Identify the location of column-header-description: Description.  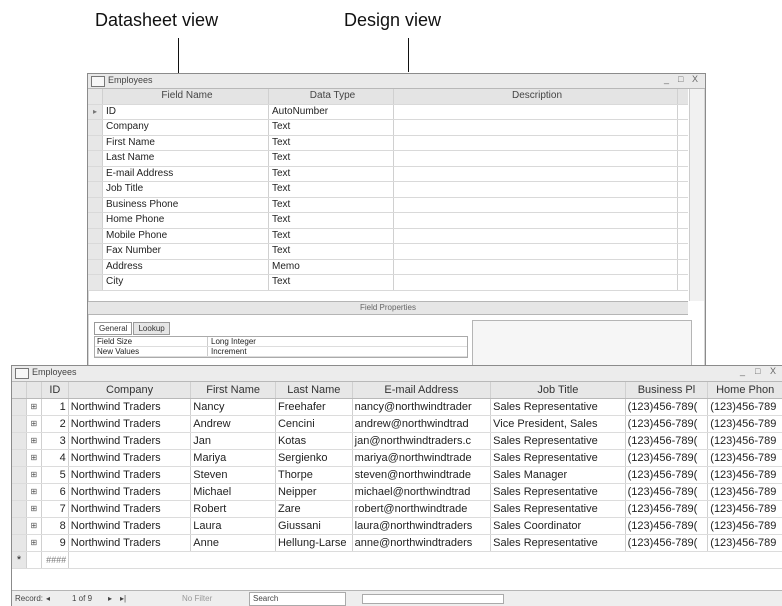
(536, 96).